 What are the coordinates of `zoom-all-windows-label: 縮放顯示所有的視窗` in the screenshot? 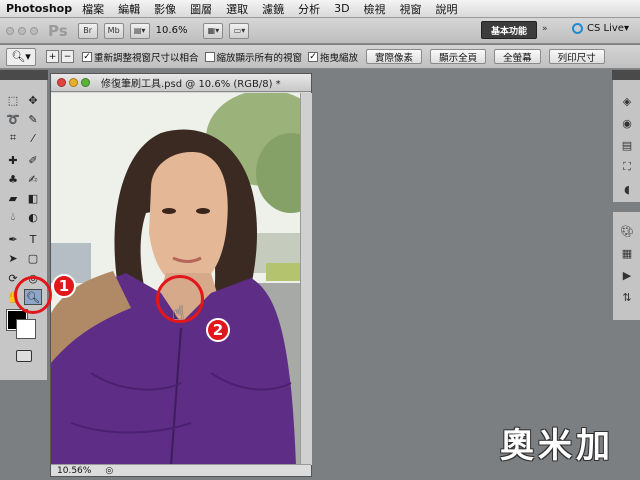 It's located at (259, 58).